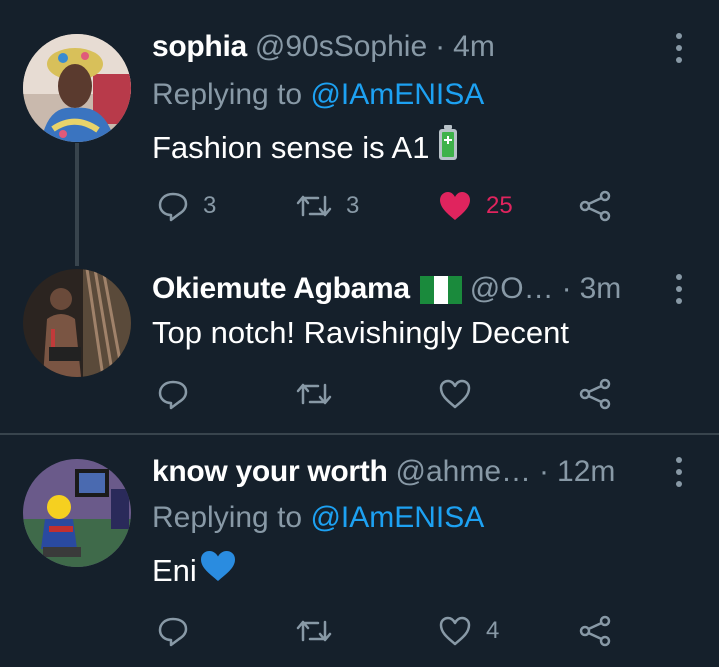 The image size is (719, 667). Describe the element at coordinates (270, 472) in the screenshot. I see `display-name: know your worth` at that location.